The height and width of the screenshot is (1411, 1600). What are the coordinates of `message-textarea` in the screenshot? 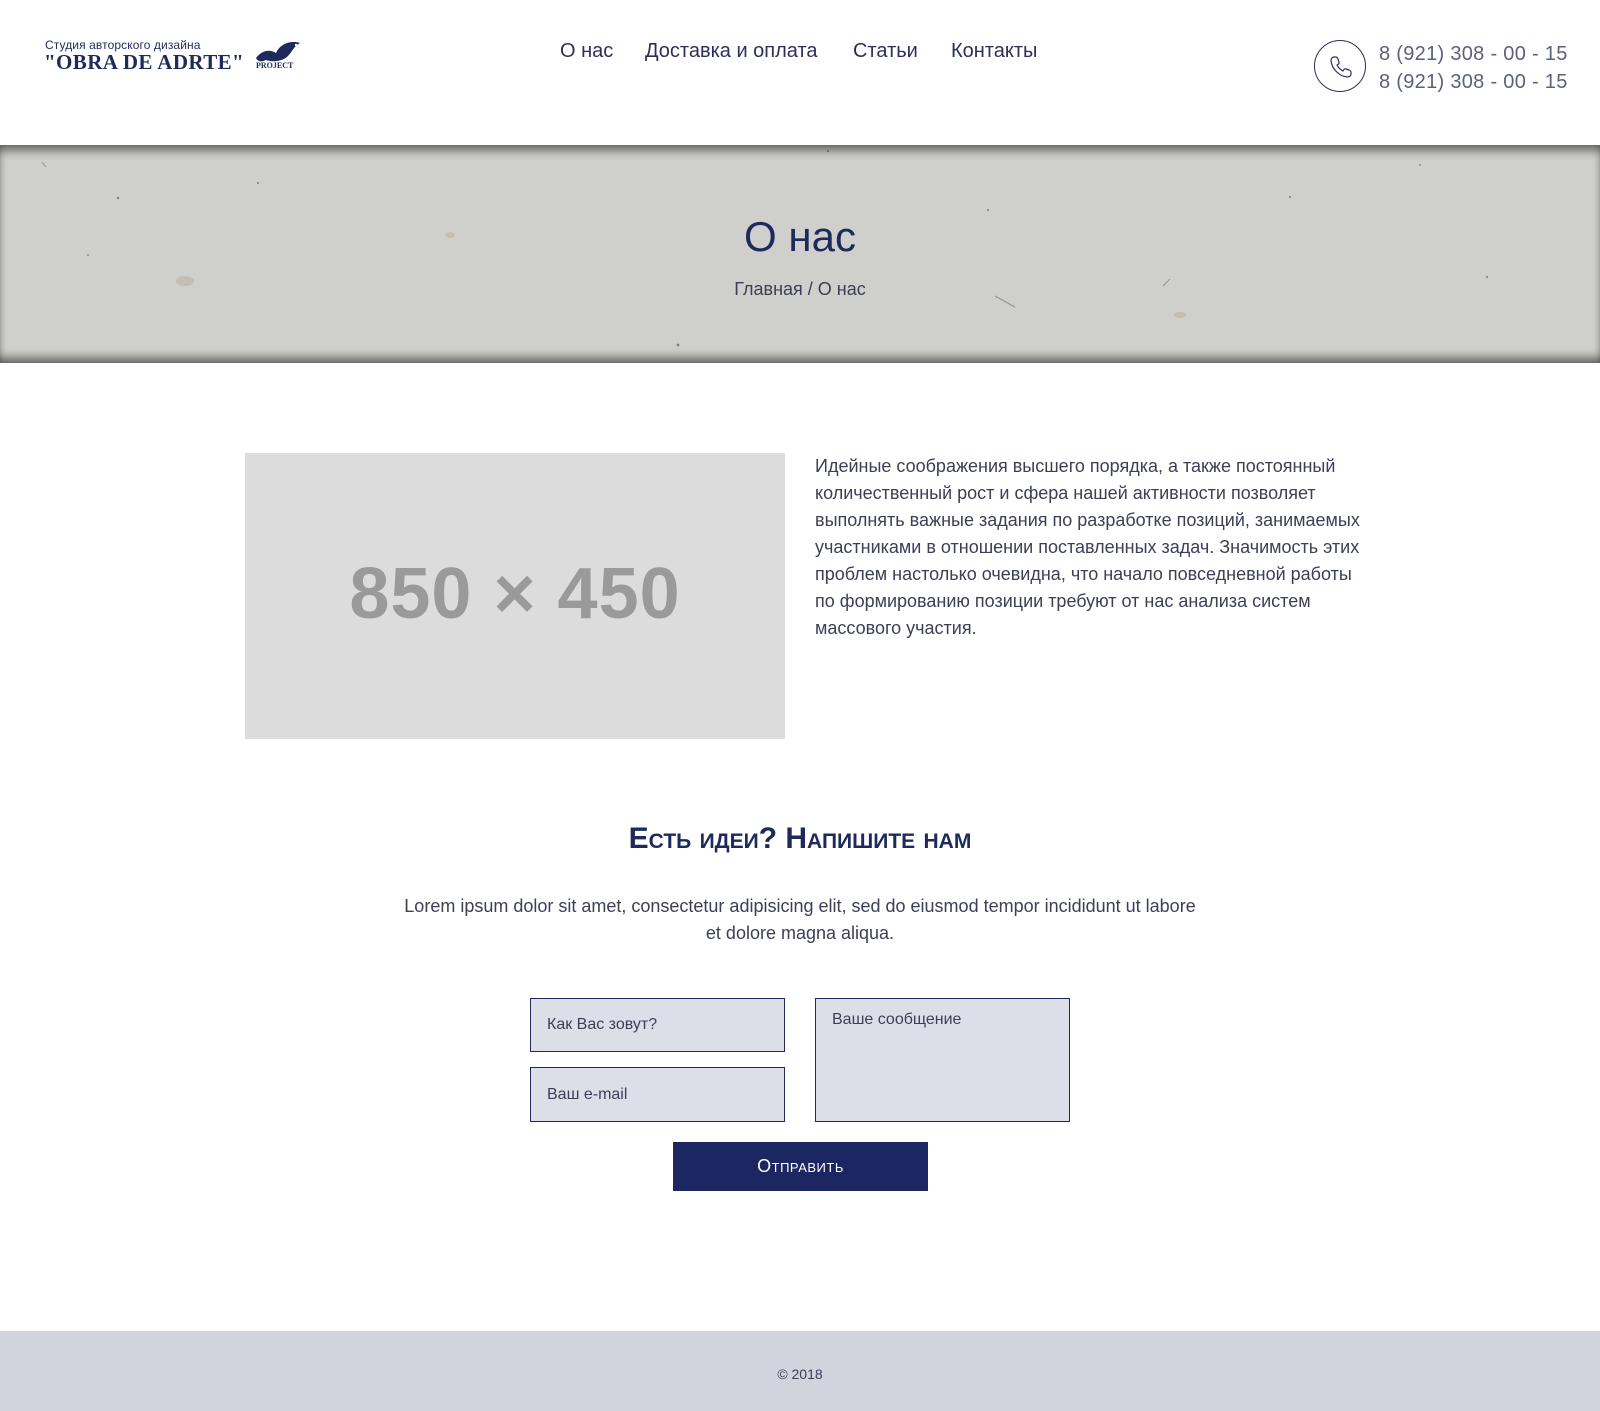 It's located at (942, 1060).